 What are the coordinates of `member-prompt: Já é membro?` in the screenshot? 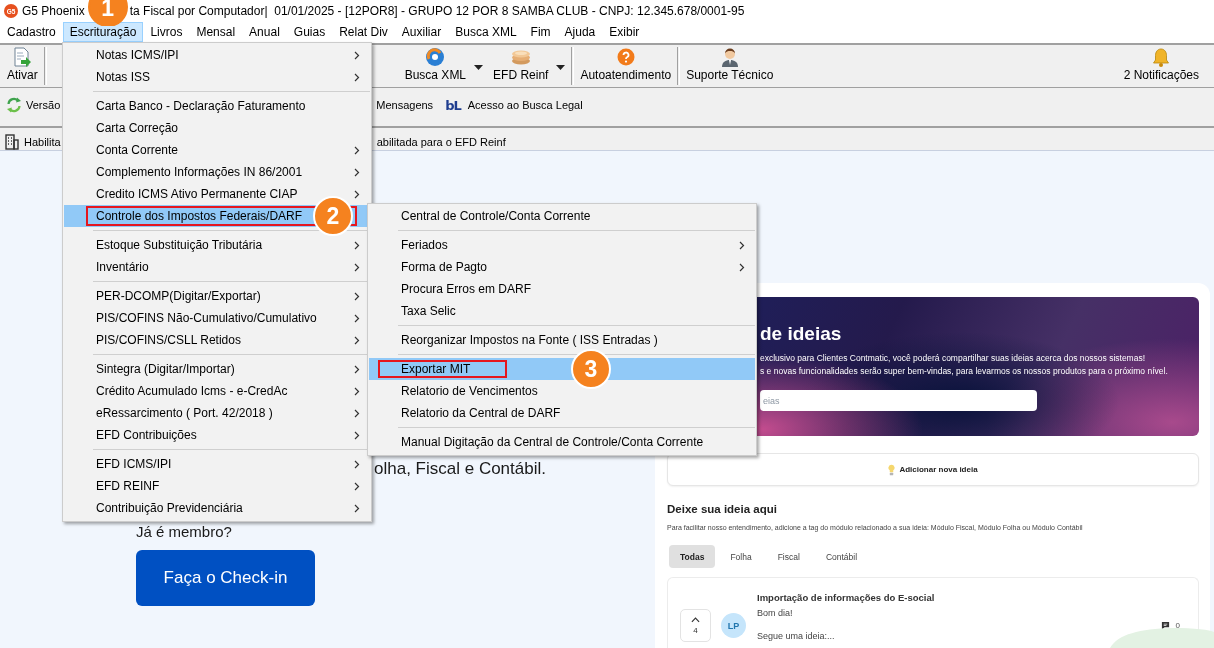 It's located at (184, 532).